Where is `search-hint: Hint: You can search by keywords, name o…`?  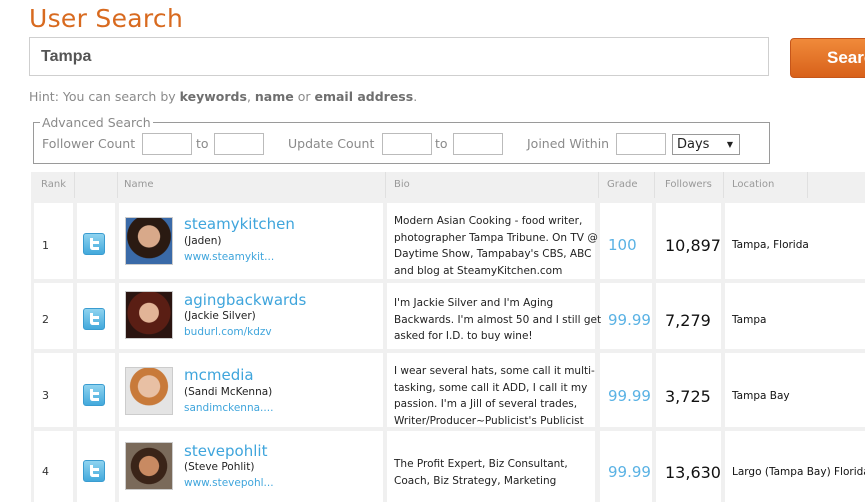 search-hint: Hint: You can search by keywords, name o… is located at coordinates (223, 96).